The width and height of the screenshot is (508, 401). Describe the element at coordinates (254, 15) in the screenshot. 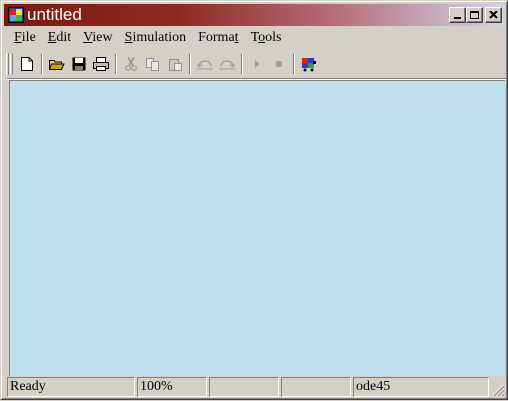

I see `title-bar: untitled` at that location.